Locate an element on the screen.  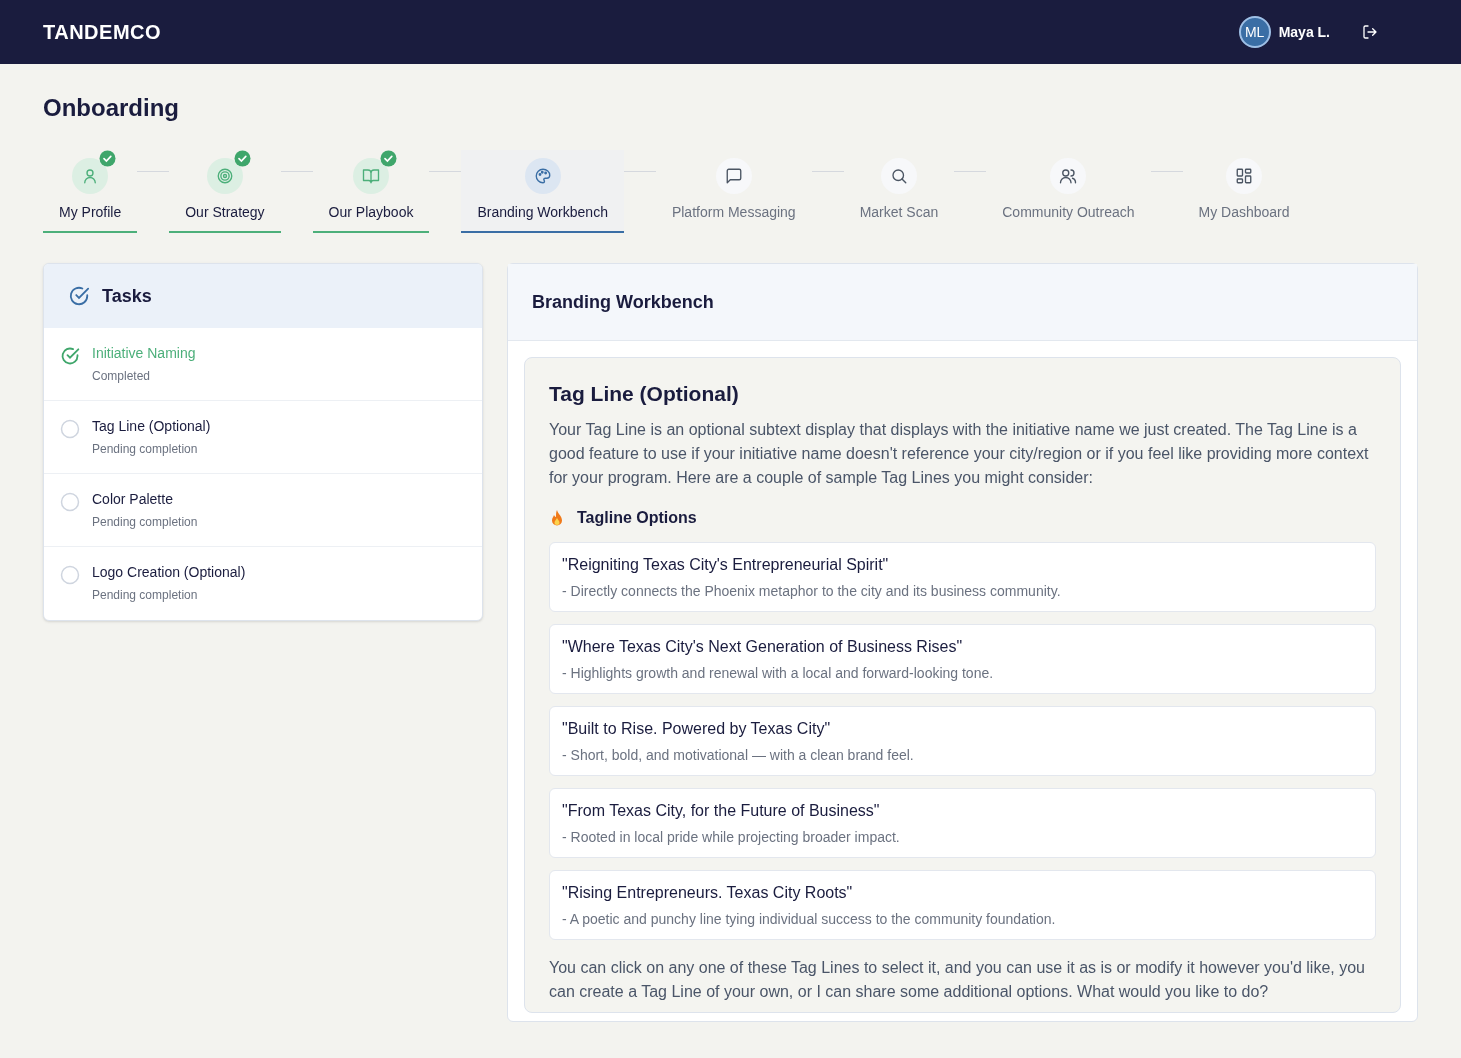
task-item: Color Palette Pending completion is located at coordinates (263, 510).